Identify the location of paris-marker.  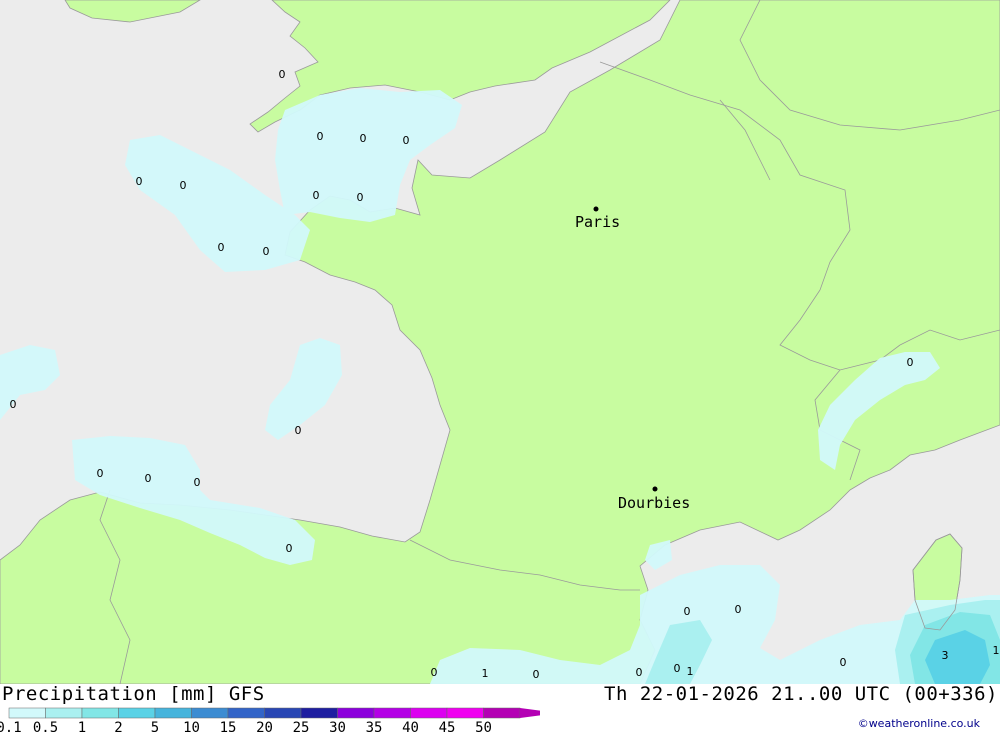
(596, 209).